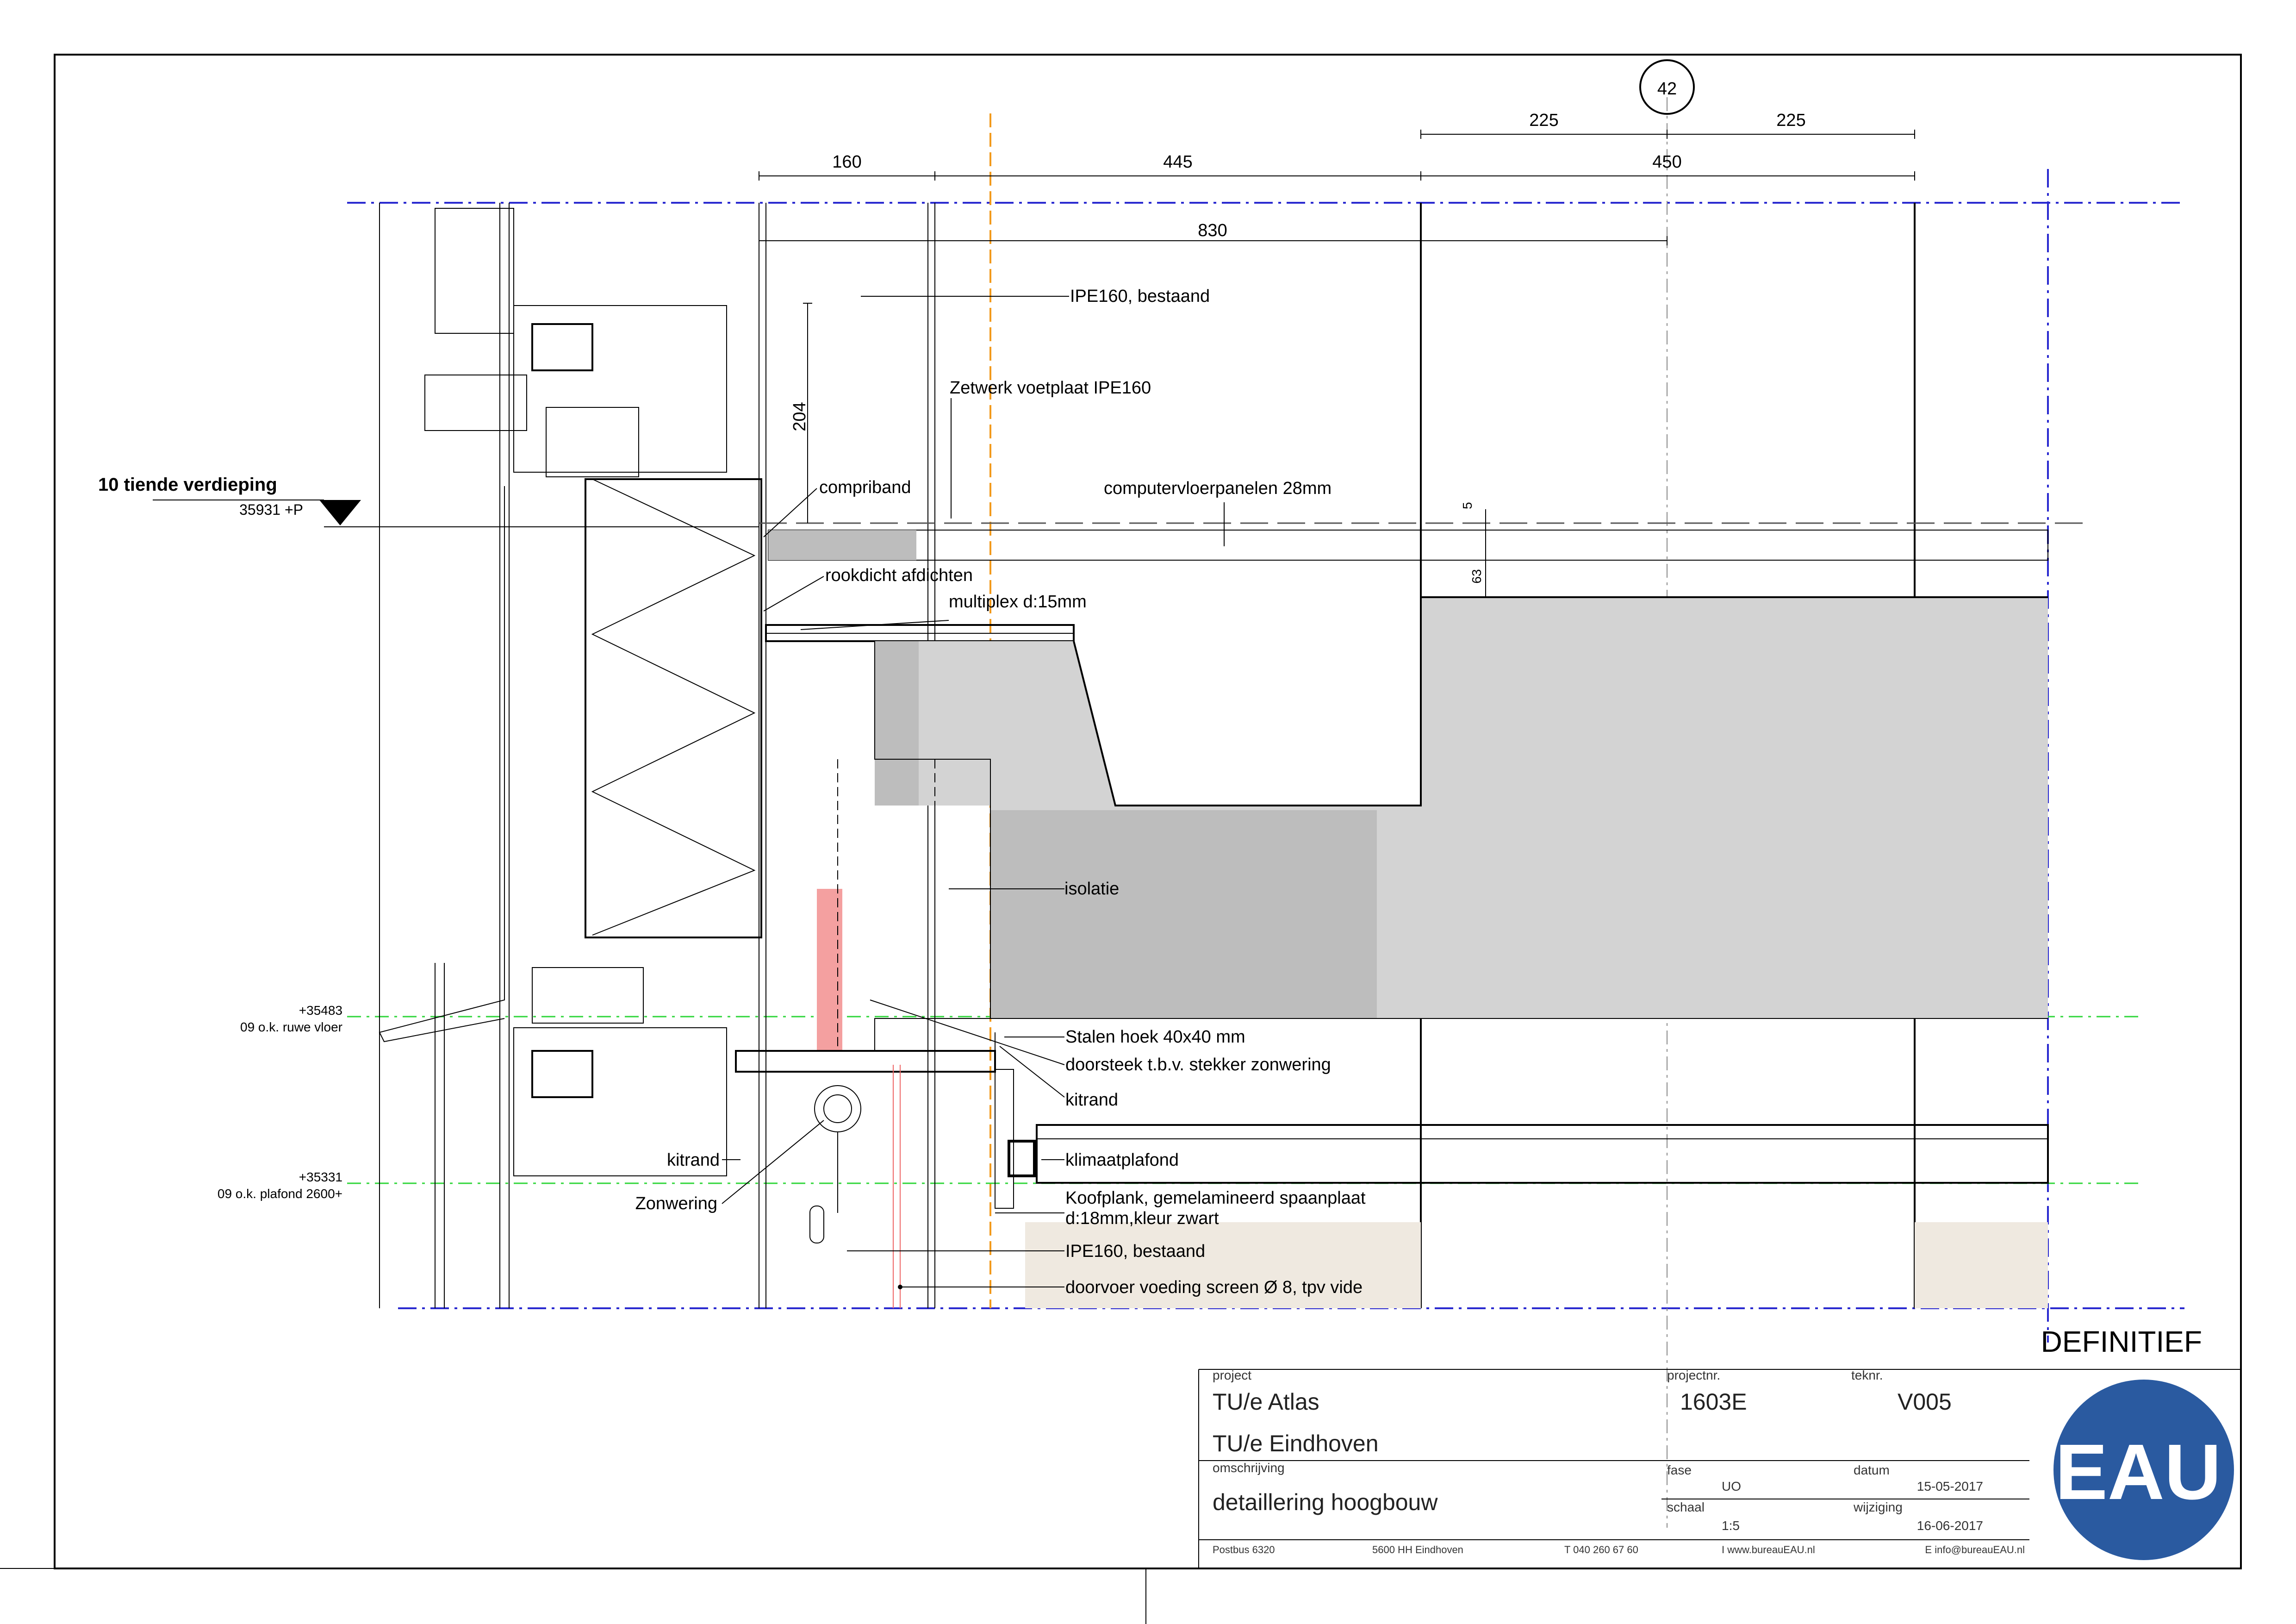 The height and width of the screenshot is (1624, 2296). What do you see at coordinates (1950, 1486) in the screenshot?
I see `tb-datum: 15-05-2017` at bounding box center [1950, 1486].